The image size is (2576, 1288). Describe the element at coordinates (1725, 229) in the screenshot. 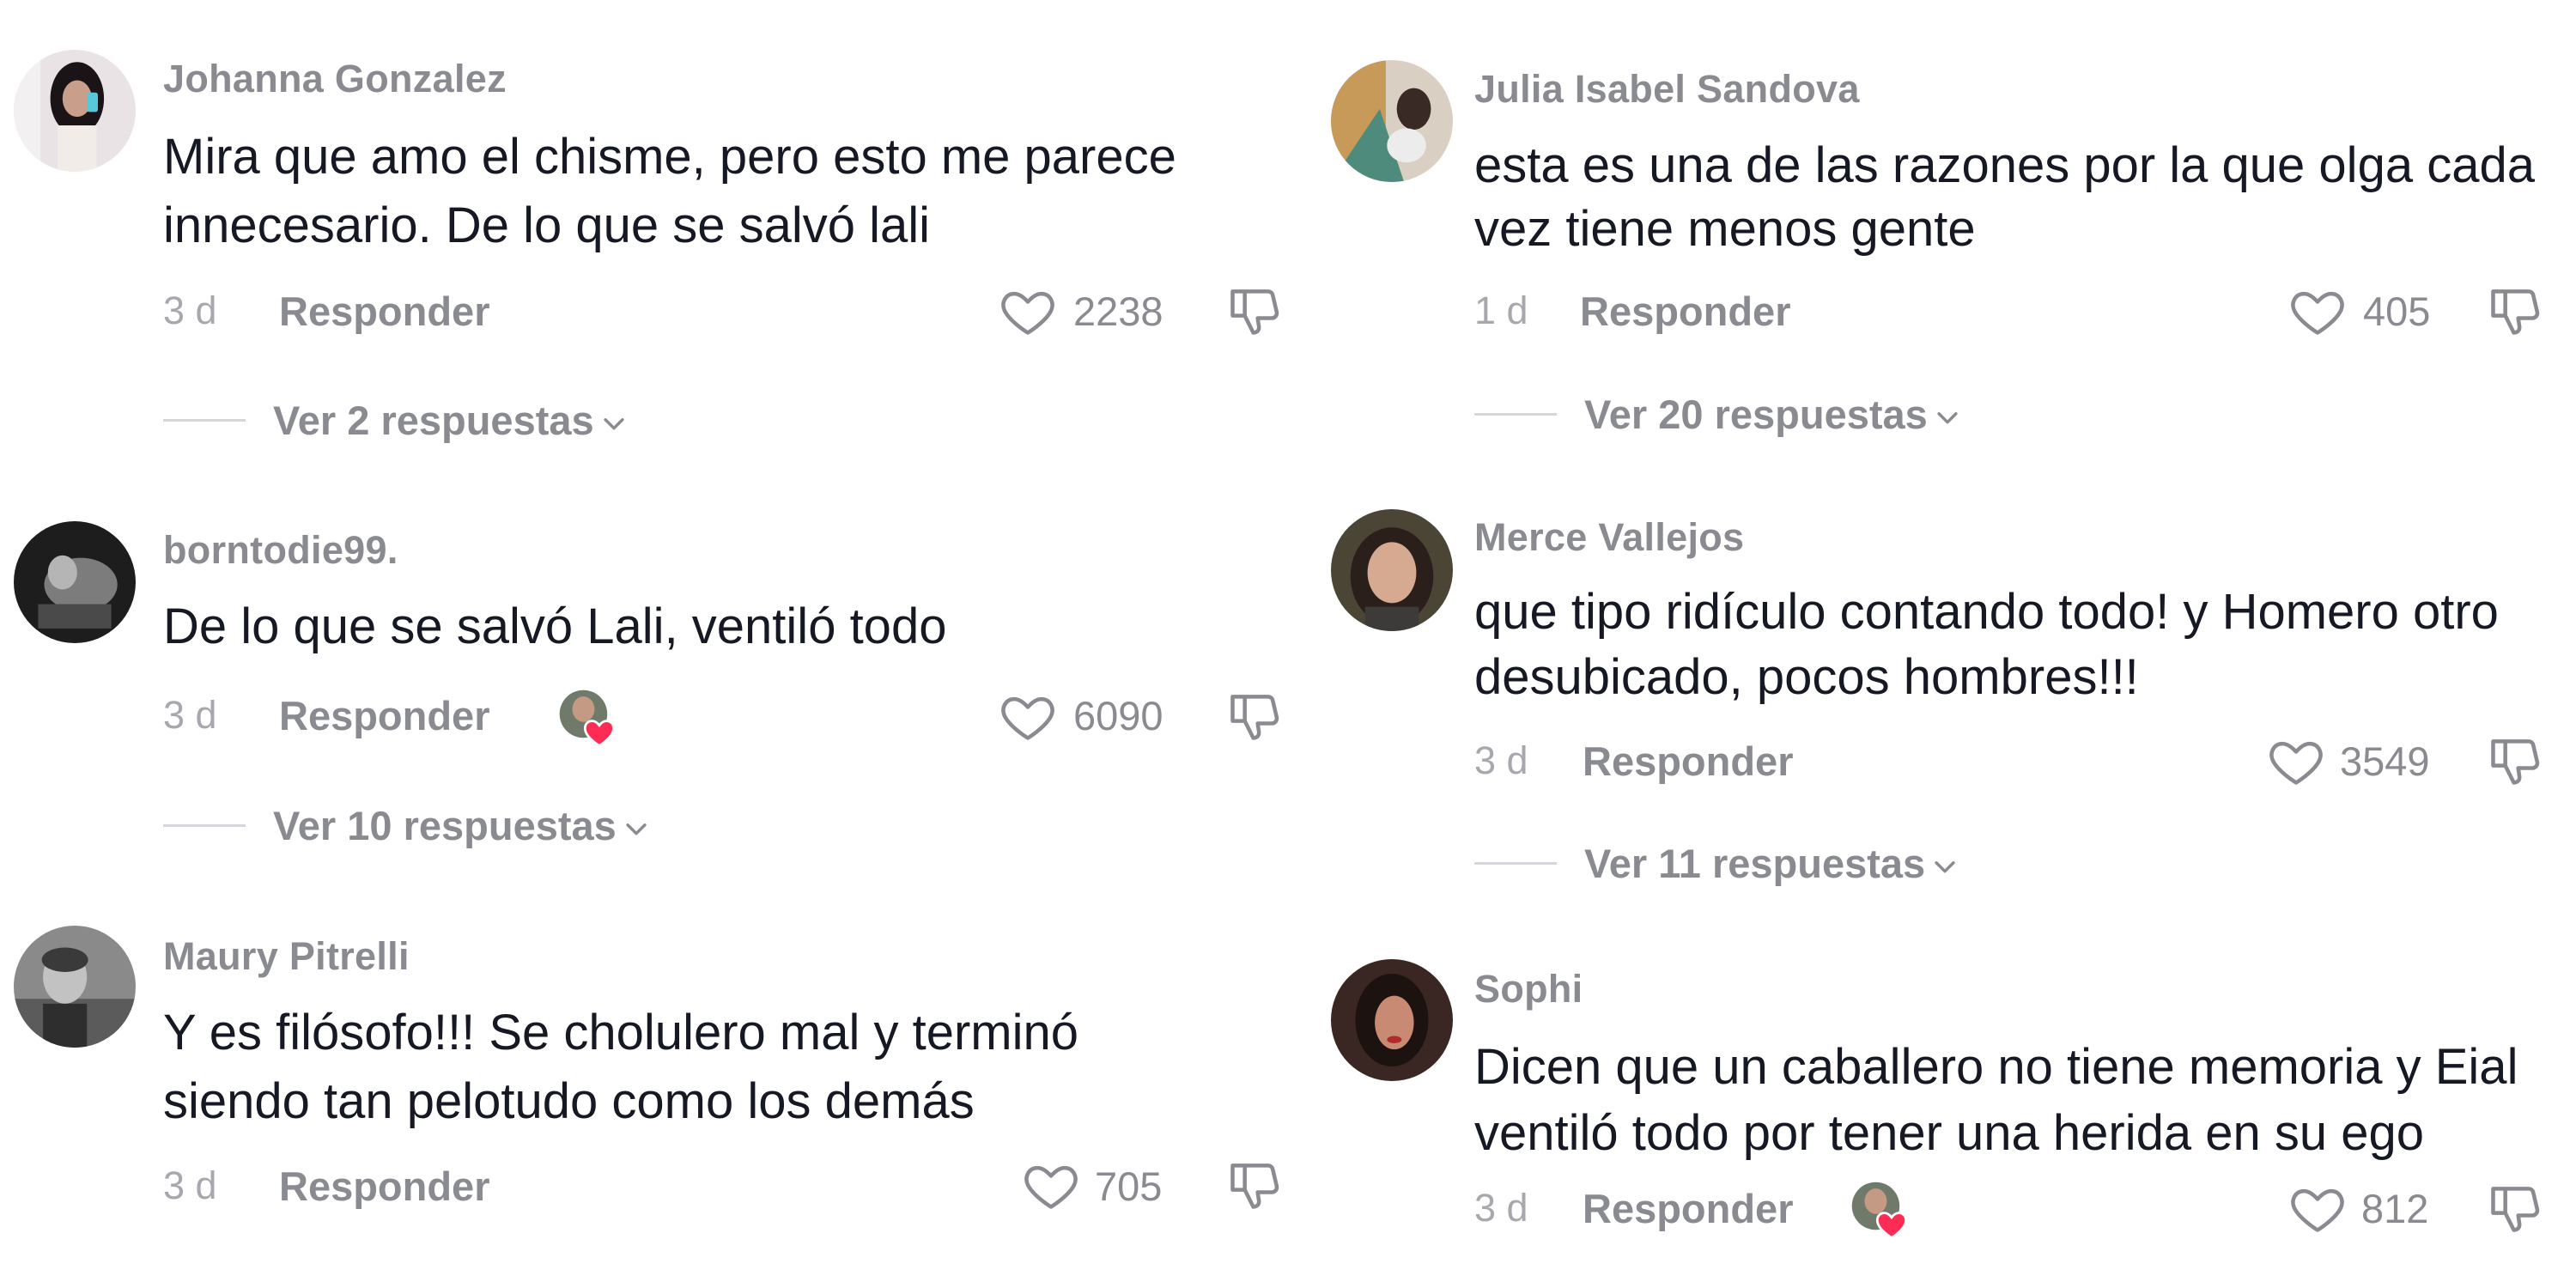

I see `comment-text-line: vez tiene menos gente` at that location.